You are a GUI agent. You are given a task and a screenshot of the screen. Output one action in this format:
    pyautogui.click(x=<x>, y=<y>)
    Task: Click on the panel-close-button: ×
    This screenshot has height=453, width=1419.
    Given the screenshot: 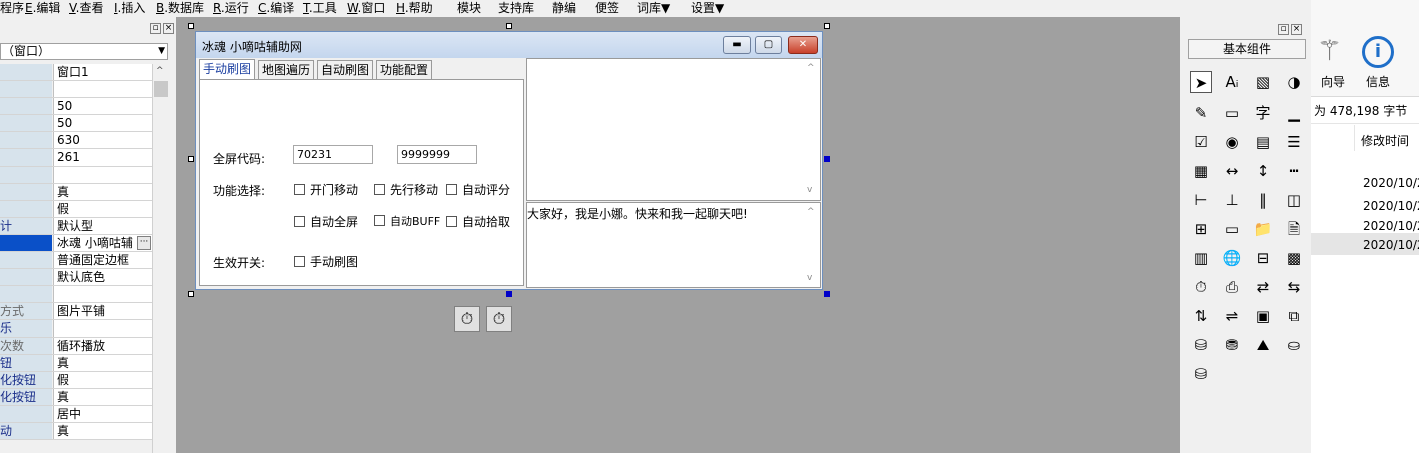 What is the action you would take?
    pyautogui.click(x=1296, y=29)
    